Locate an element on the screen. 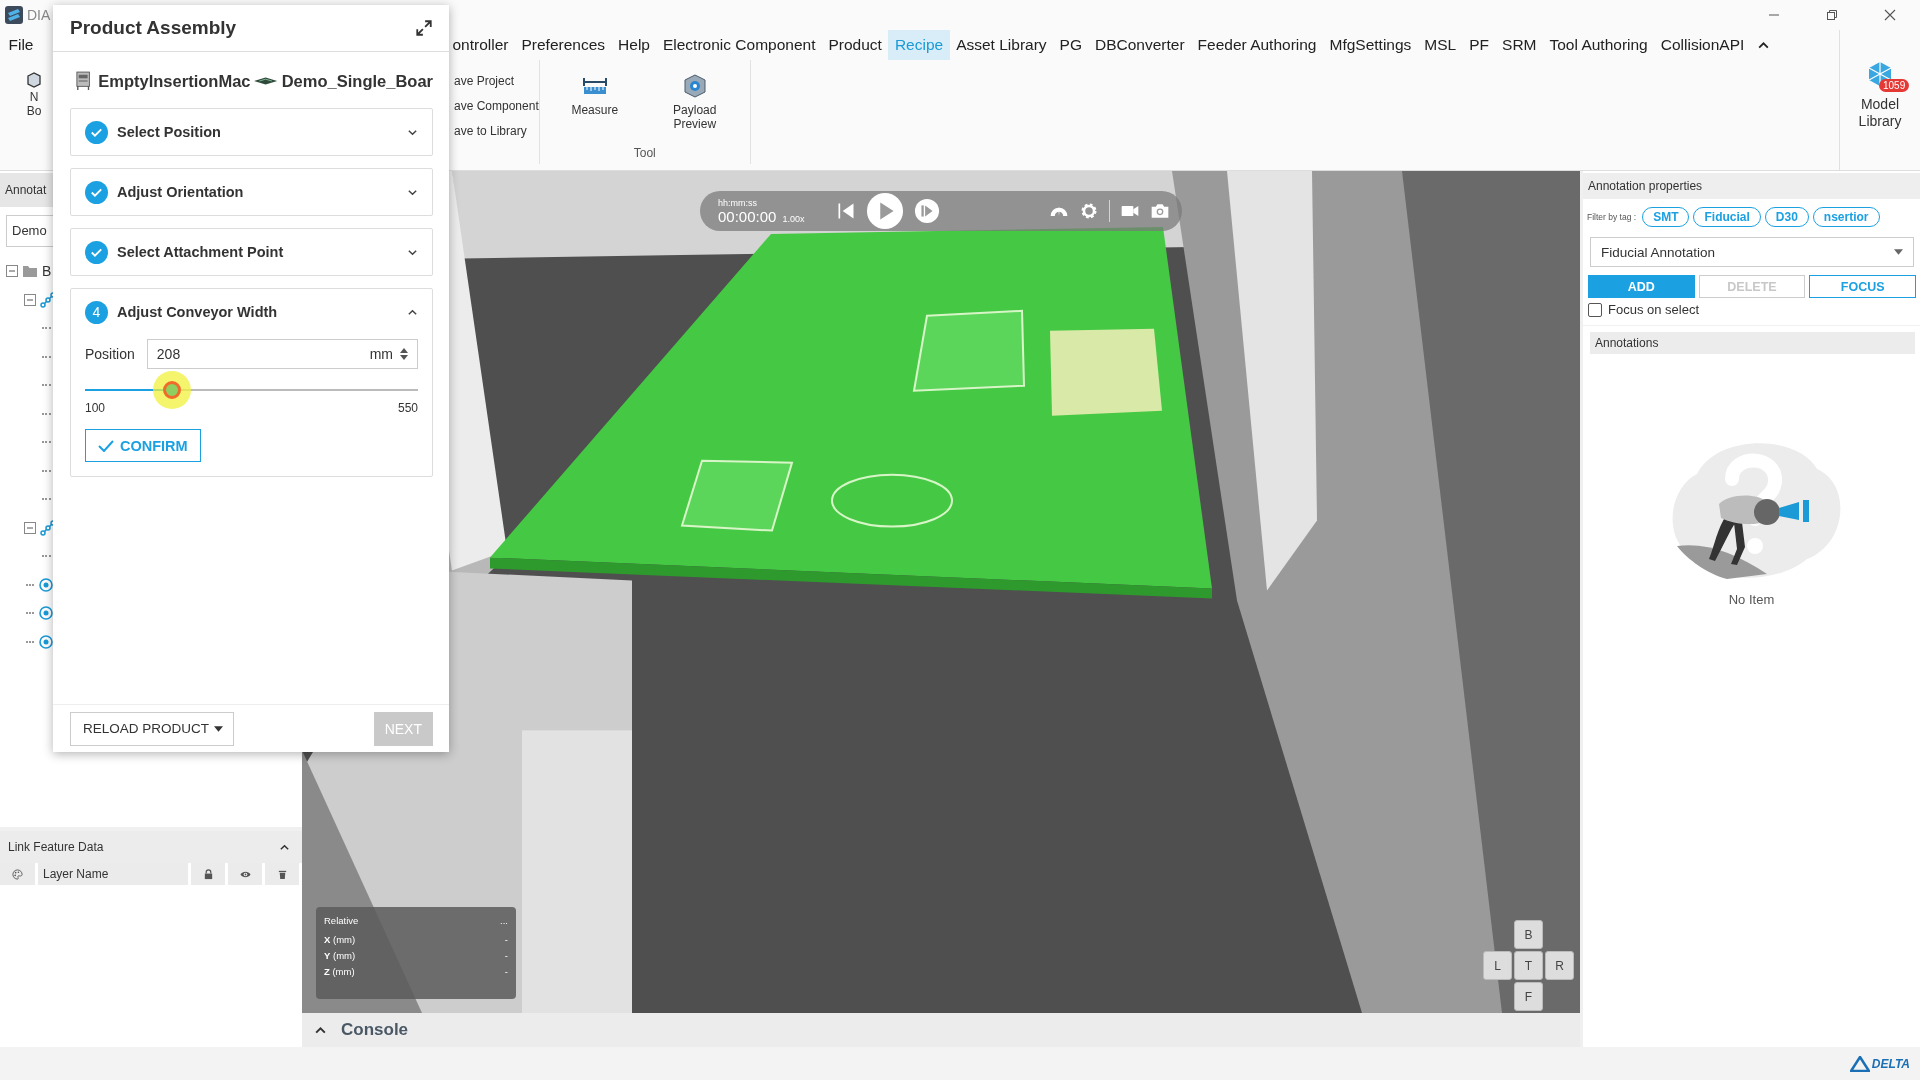  number-input-field: 208 mm is located at coordinates (282, 354).